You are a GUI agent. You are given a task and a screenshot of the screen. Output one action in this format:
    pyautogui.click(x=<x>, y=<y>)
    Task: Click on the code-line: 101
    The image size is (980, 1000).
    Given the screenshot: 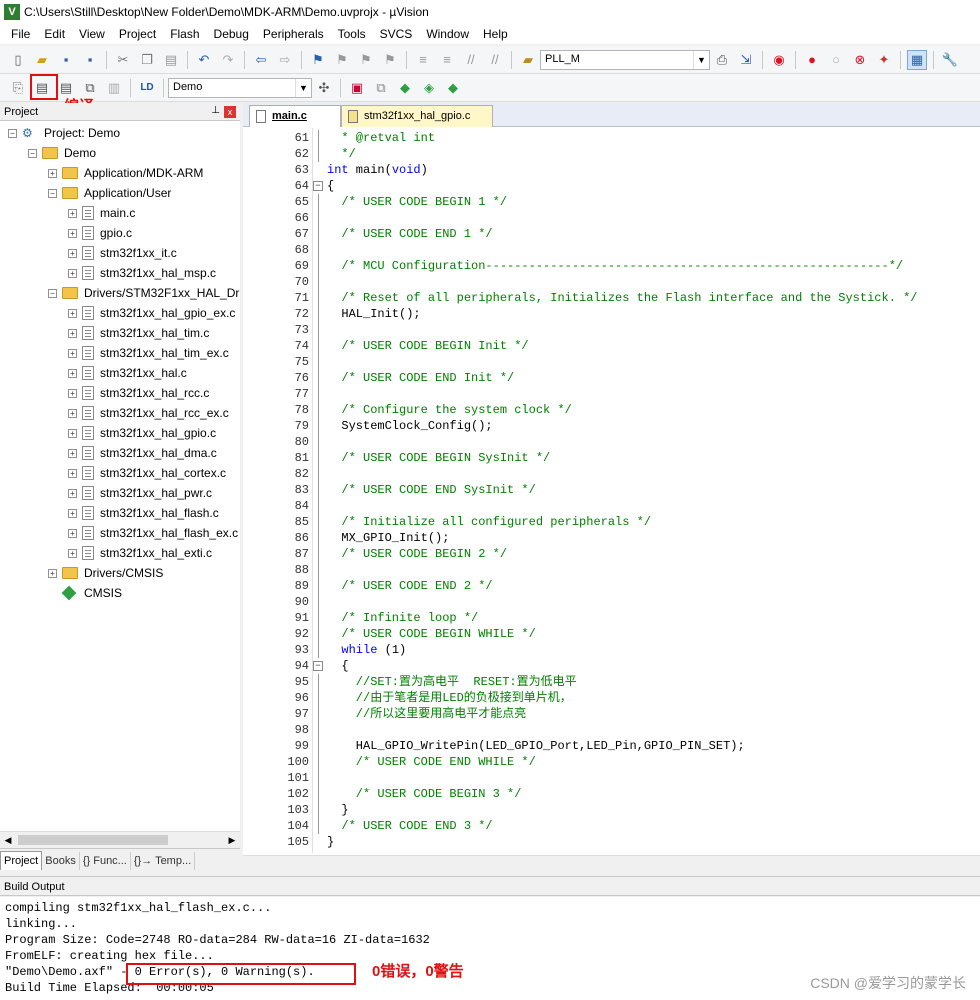 What is the action you would take?
    pyautogui.click(x=611, y=778)
    